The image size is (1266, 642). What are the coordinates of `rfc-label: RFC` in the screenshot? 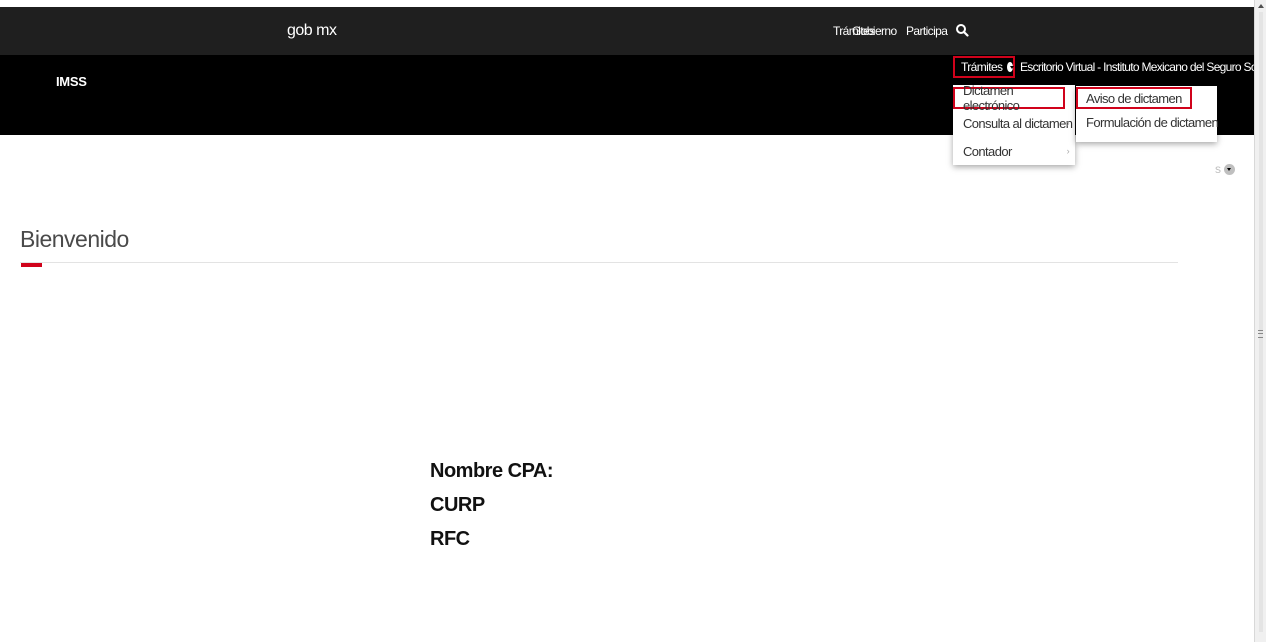 It's located at (450, 539).